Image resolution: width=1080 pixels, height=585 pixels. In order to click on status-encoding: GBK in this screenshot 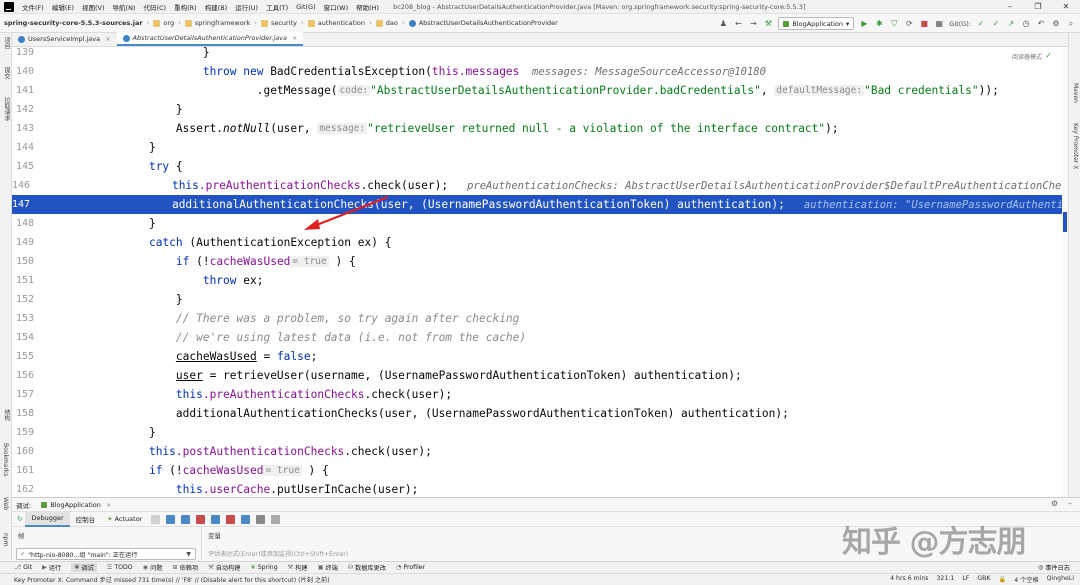, I will do `click(983, 579)`.